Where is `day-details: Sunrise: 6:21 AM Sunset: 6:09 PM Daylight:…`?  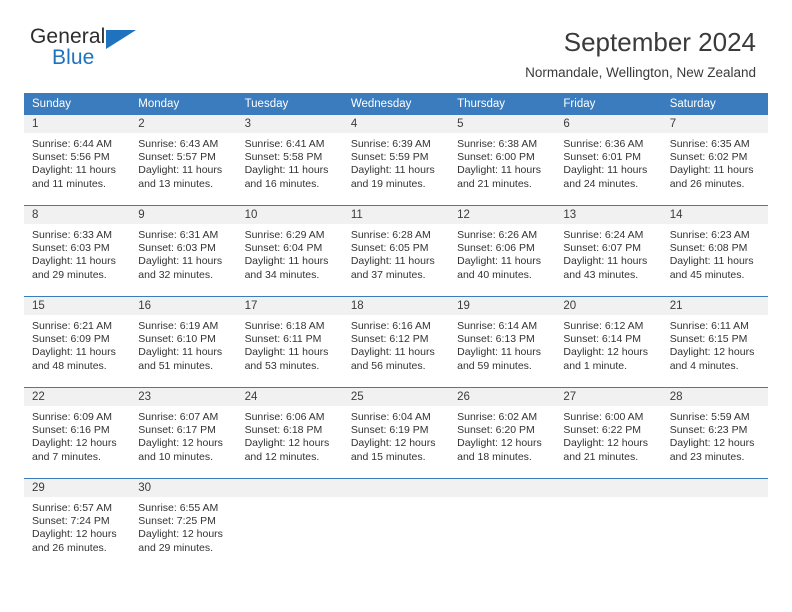
day-details: Sunrise: 6:21 AM Sunset: 6:09 PM Daylight:… is located at coordinates (77, 344).